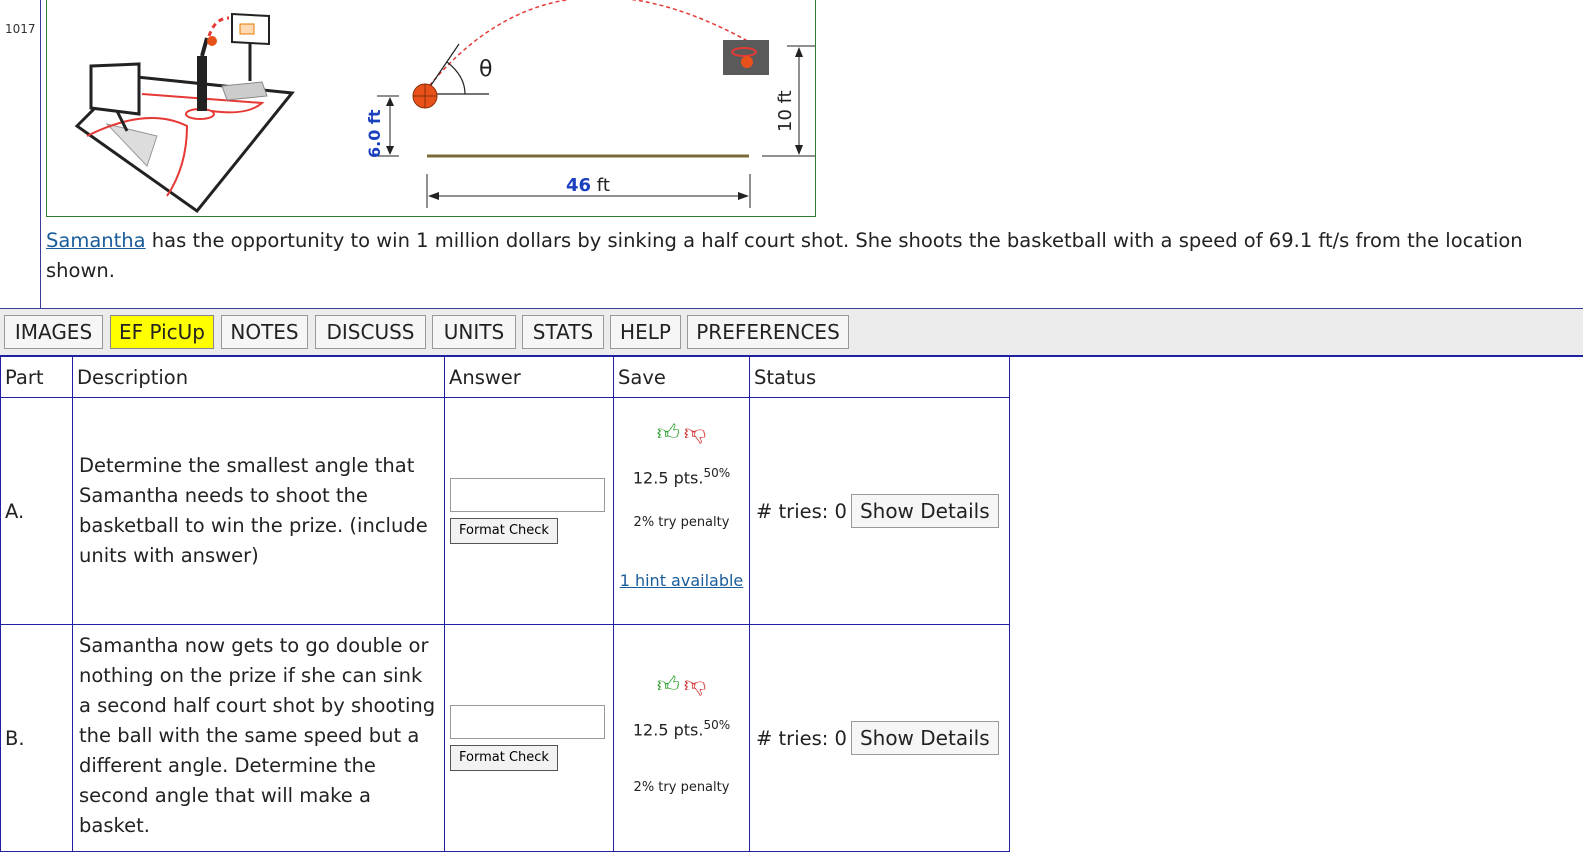  Describe the element at coordinates (681, 377) in the screenshot. I see `header-save: Save` at that location.